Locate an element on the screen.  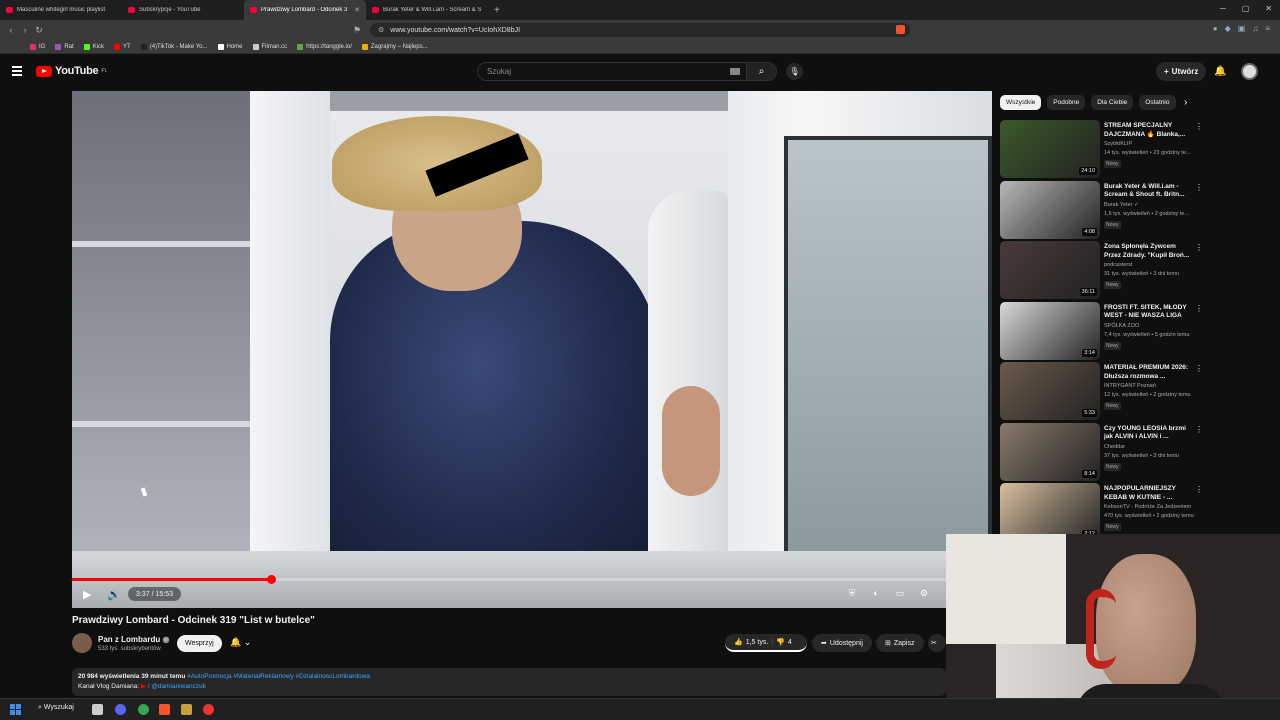
chip-for-you: Dla Ciebie is located at coordinates (1112, 102).